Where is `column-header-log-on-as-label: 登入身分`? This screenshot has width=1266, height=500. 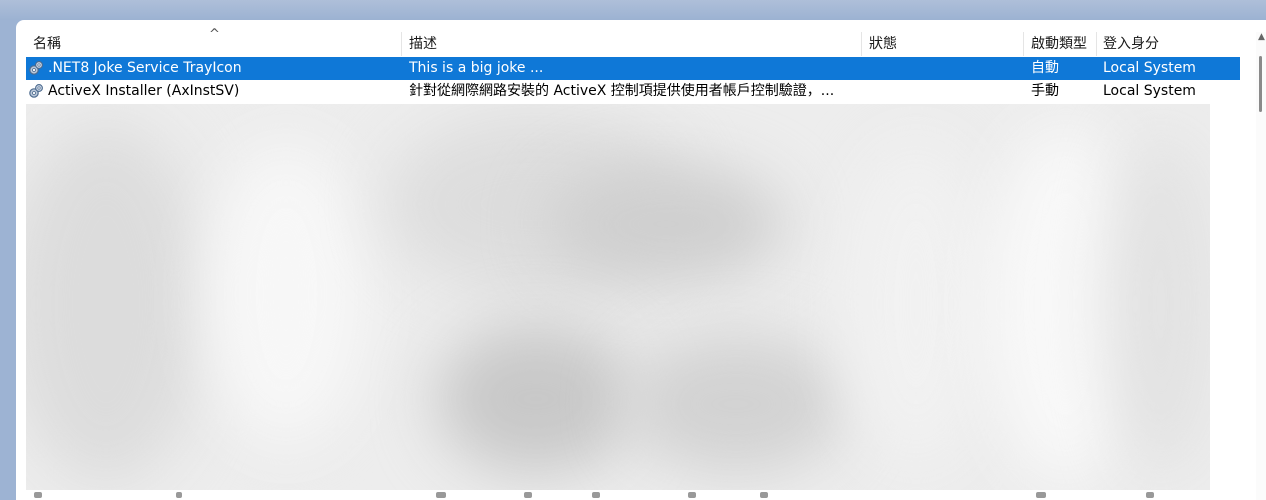 column-header-log-on-as-label: 登入身分 is located at coordinates (1131, 44).